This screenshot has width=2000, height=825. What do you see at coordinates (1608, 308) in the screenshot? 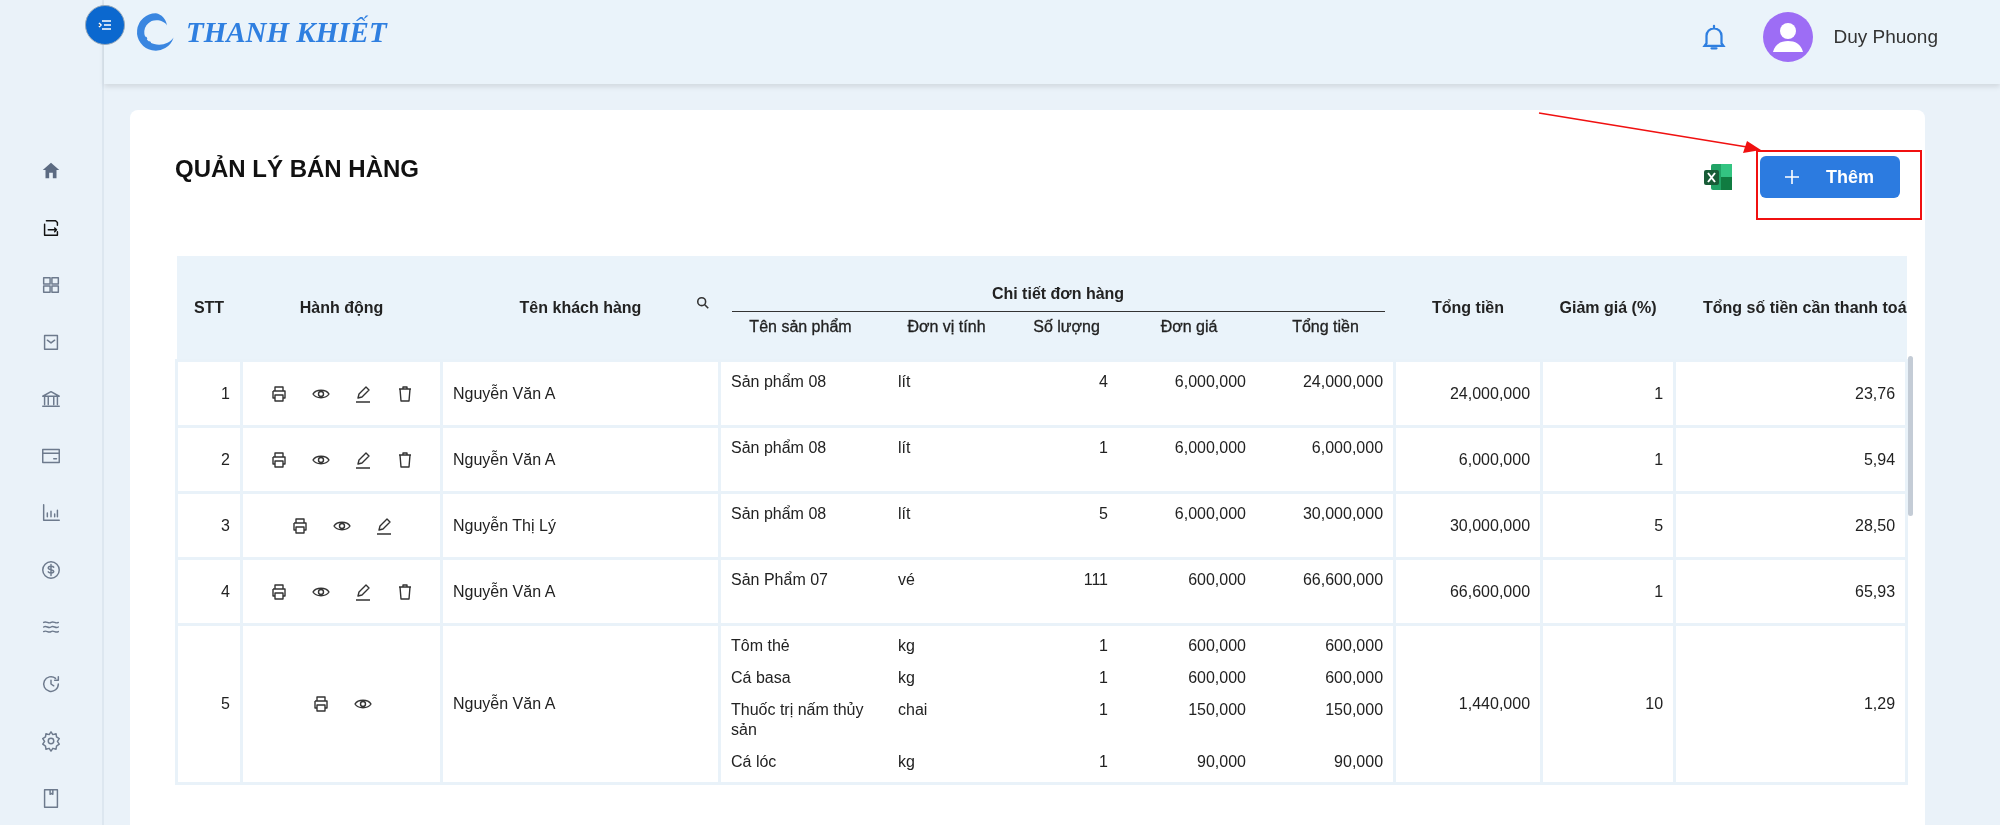
I see `column-header: Giảm giá (%)` at bounding box center [1608, 308].